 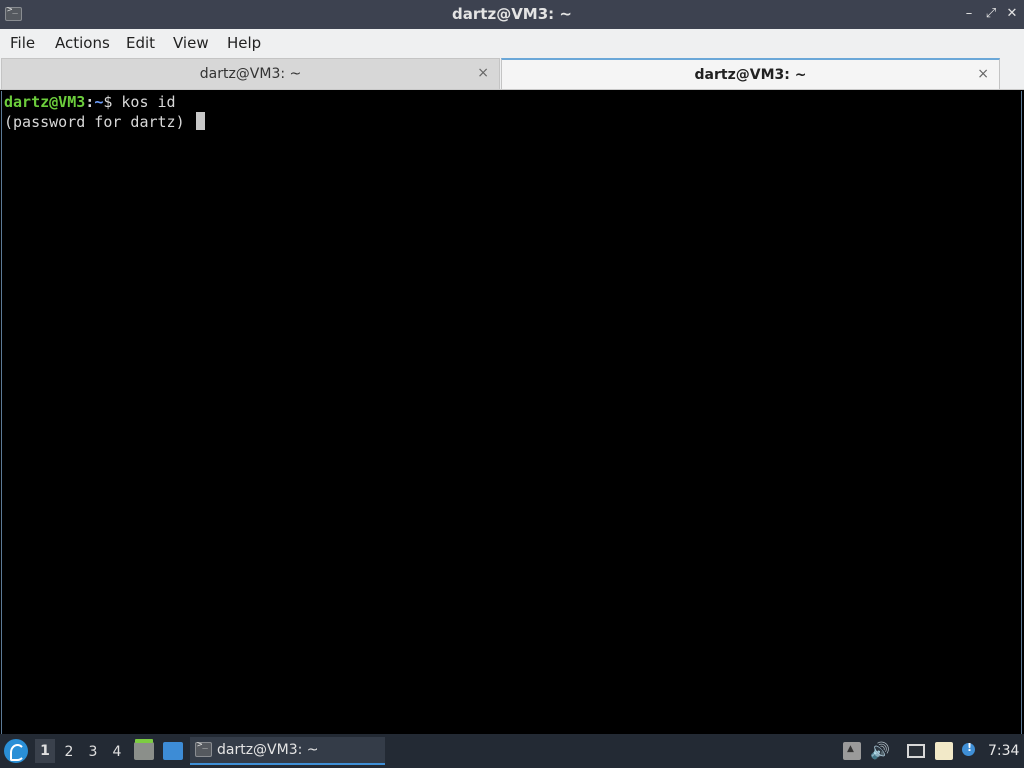 I want to click on close-icon: ✕, so click(x=1012, y=14).